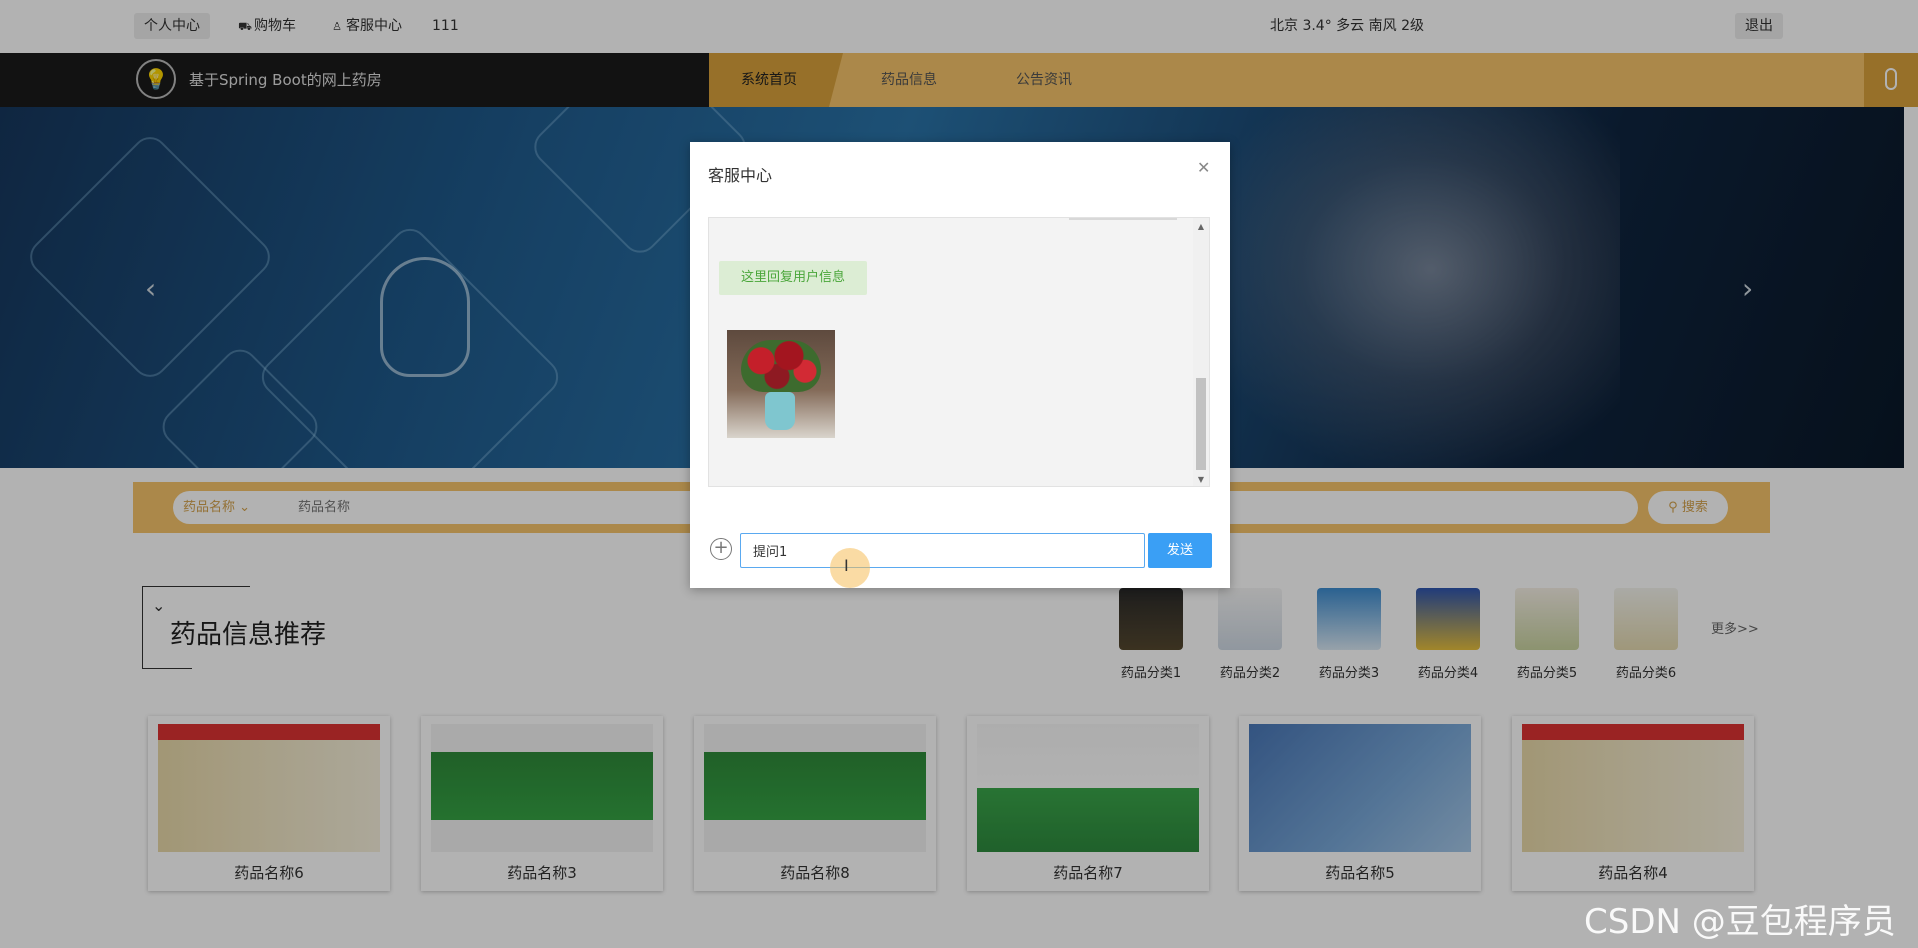 This screenshot has height=948, width=1918. Describe the element at coordinates (1203, 167) in the screenshot. I see `close-icon: ✕` at that location.